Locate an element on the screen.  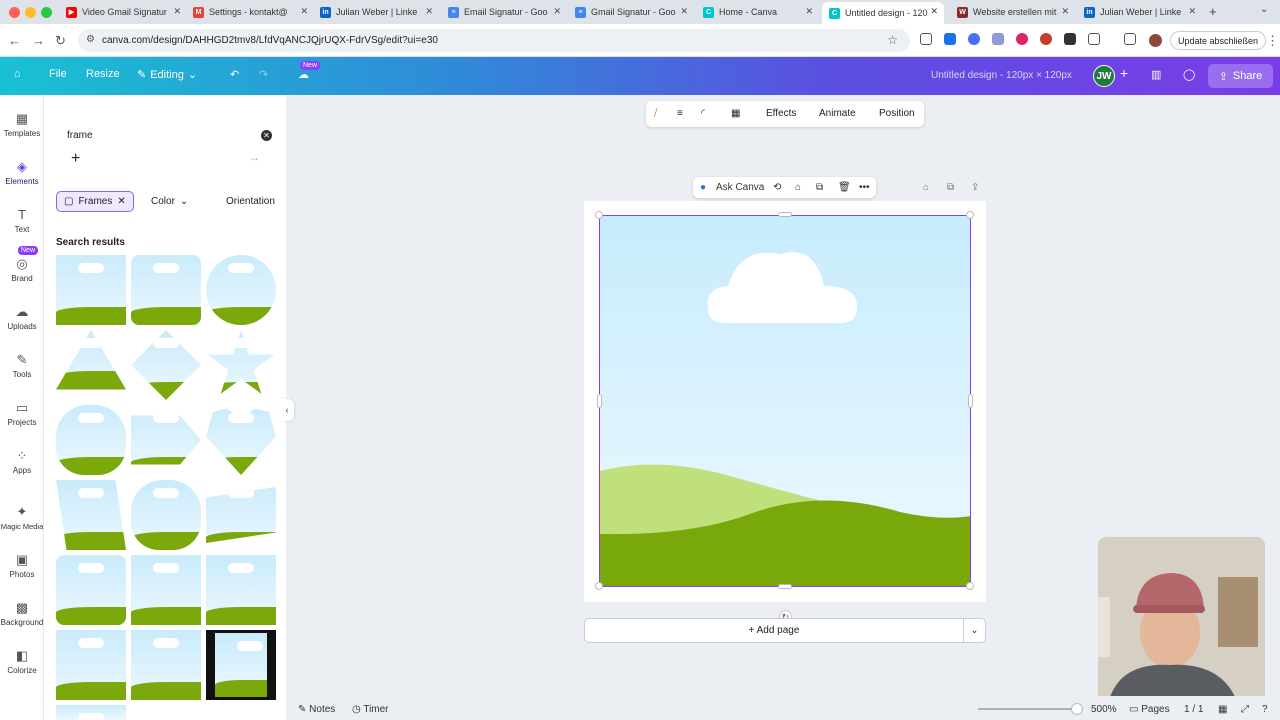
remove-filter-icon: ✕ is located at coordinates (121, 201).